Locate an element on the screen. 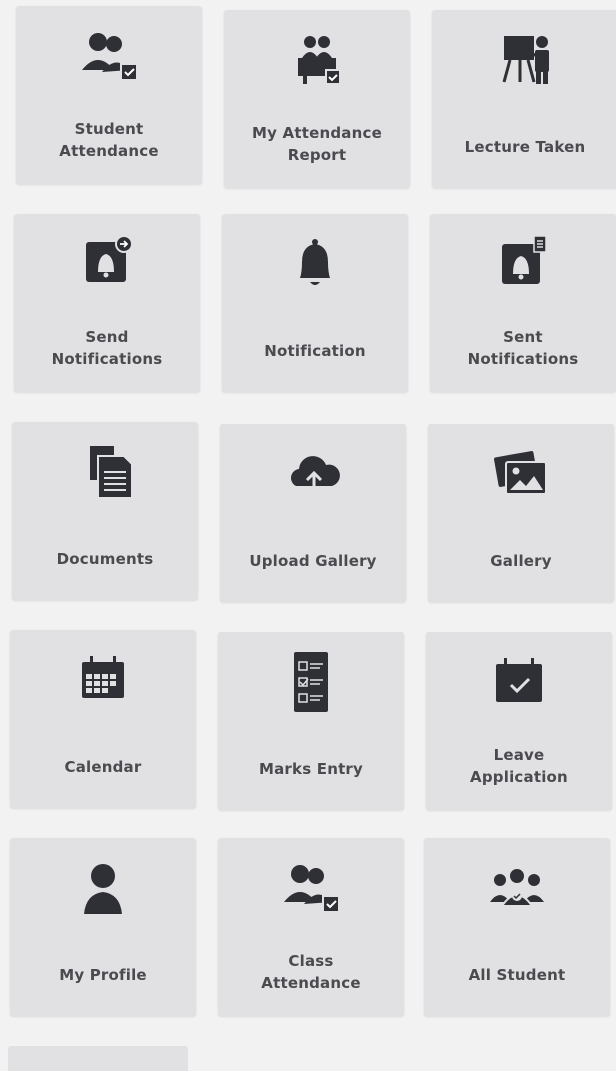 The height and width of the screenshot is (1071, 616). cloud-upload-icon is located at coordinates (313, 475).